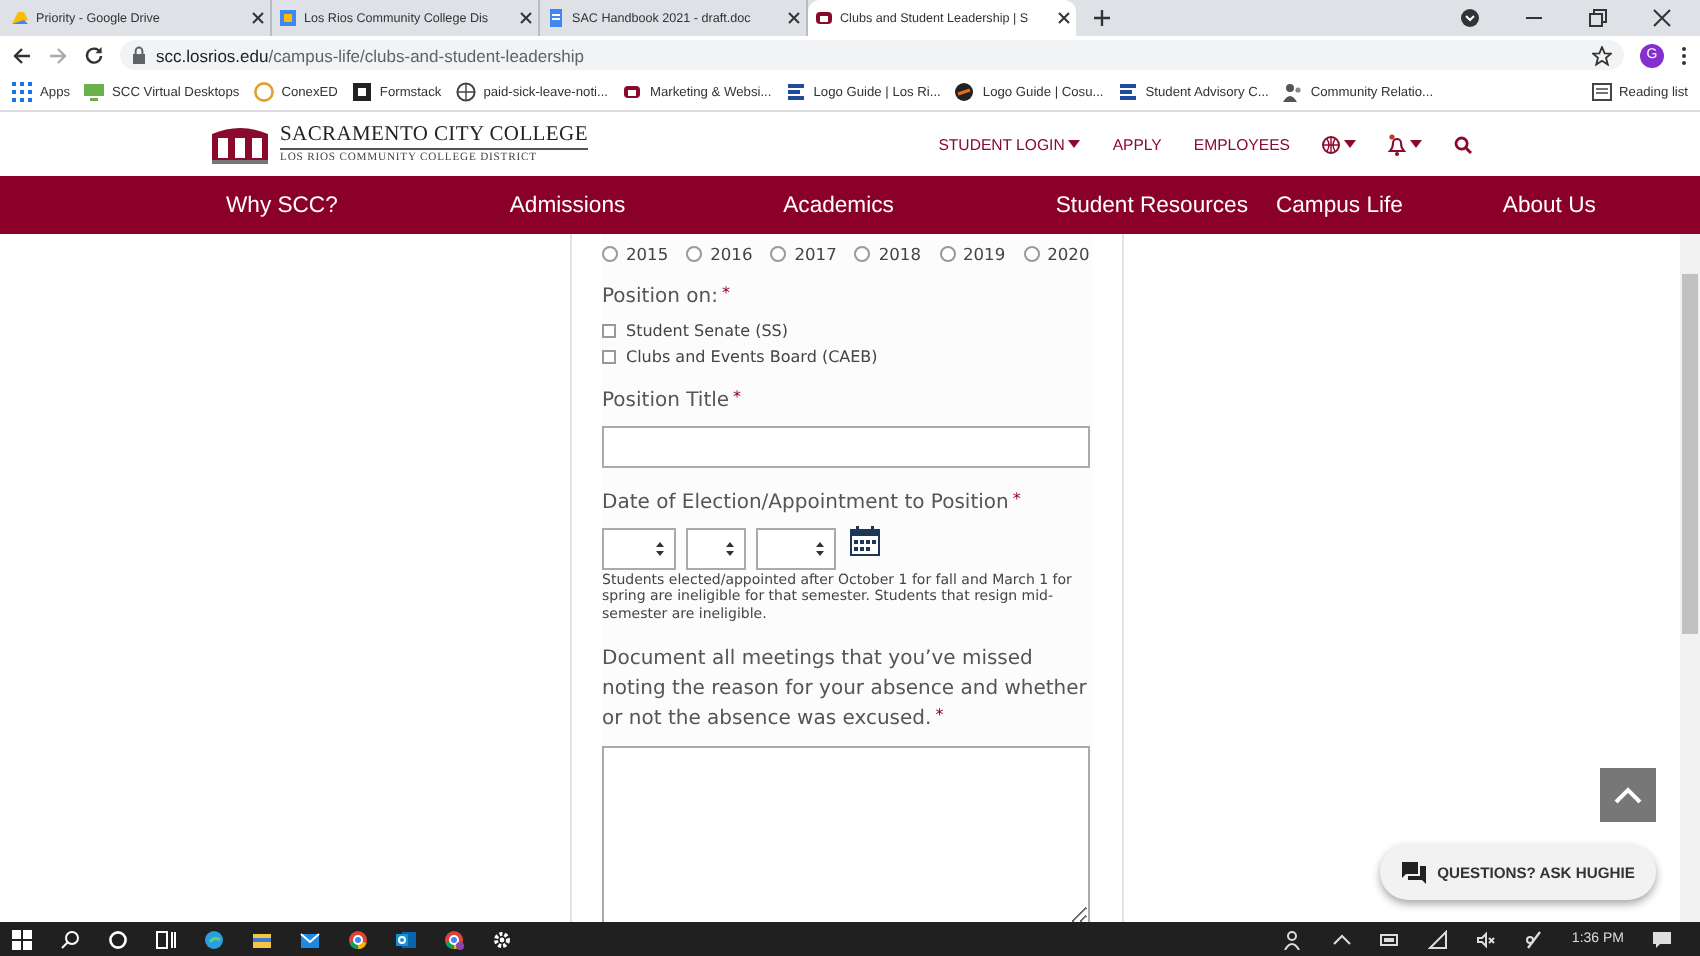 This screenshot has width=1700, height=956. Describe the element at coordinates (803, 254) in the screenshot. I see `year-option: 2017` at that location.